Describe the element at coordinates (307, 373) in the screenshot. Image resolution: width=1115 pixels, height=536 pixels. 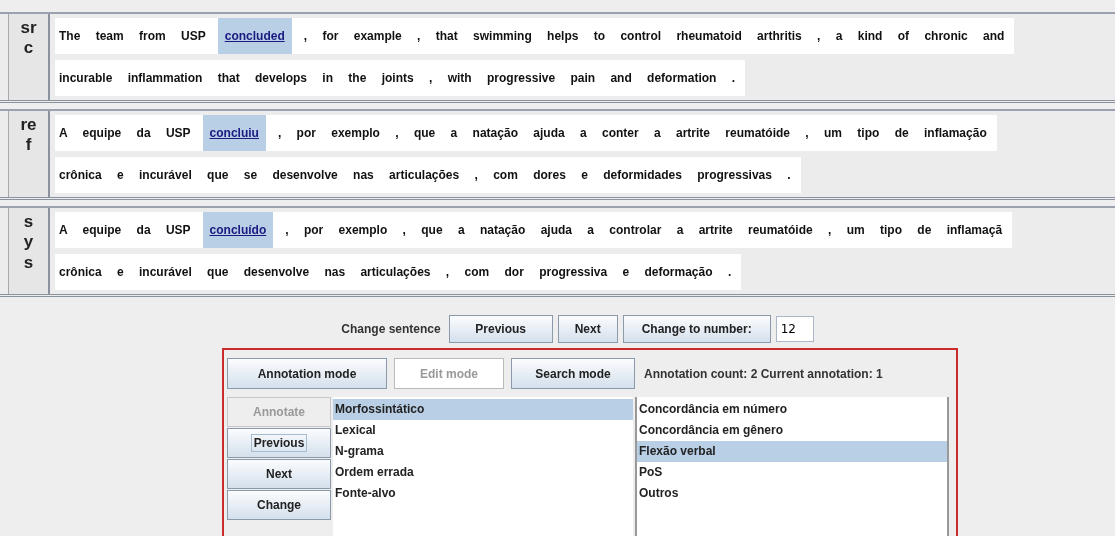
I see `mode-button: Annotation mode` at that location.